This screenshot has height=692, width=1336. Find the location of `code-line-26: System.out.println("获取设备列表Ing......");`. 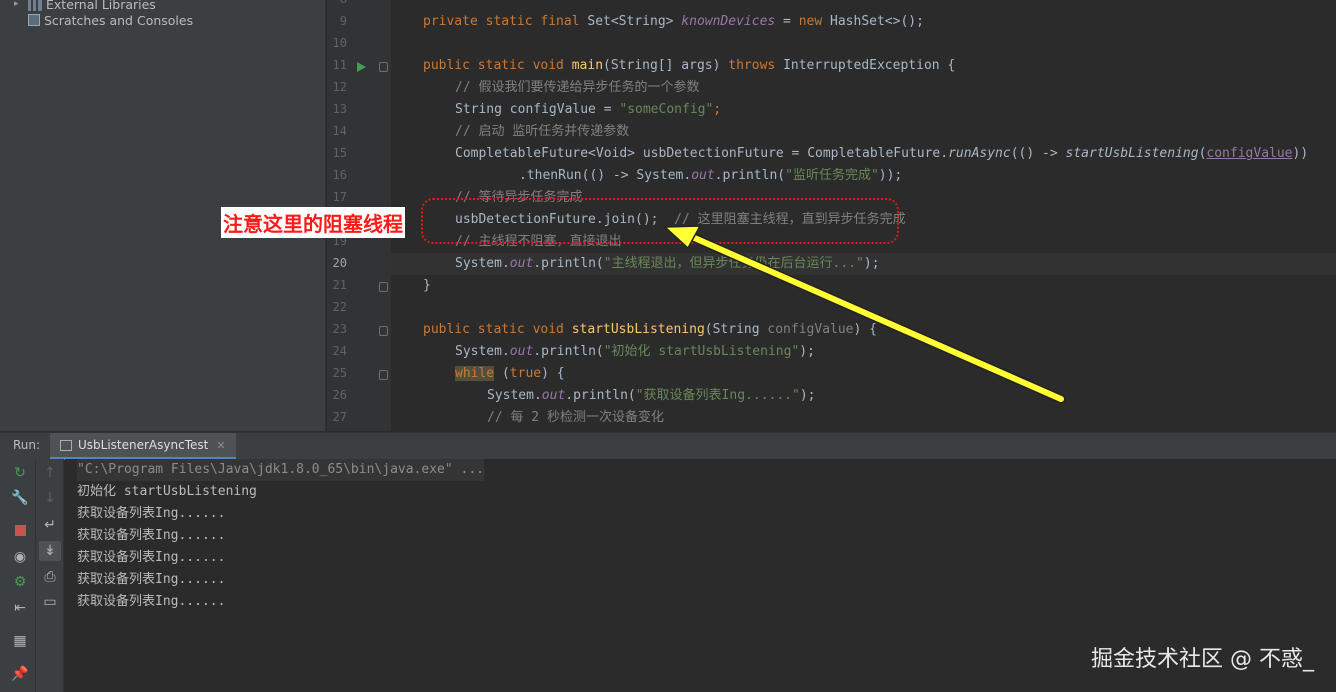

code-line-26: System.out.println("获取设备列表Ing......"); is located at coordinates (651, 395).